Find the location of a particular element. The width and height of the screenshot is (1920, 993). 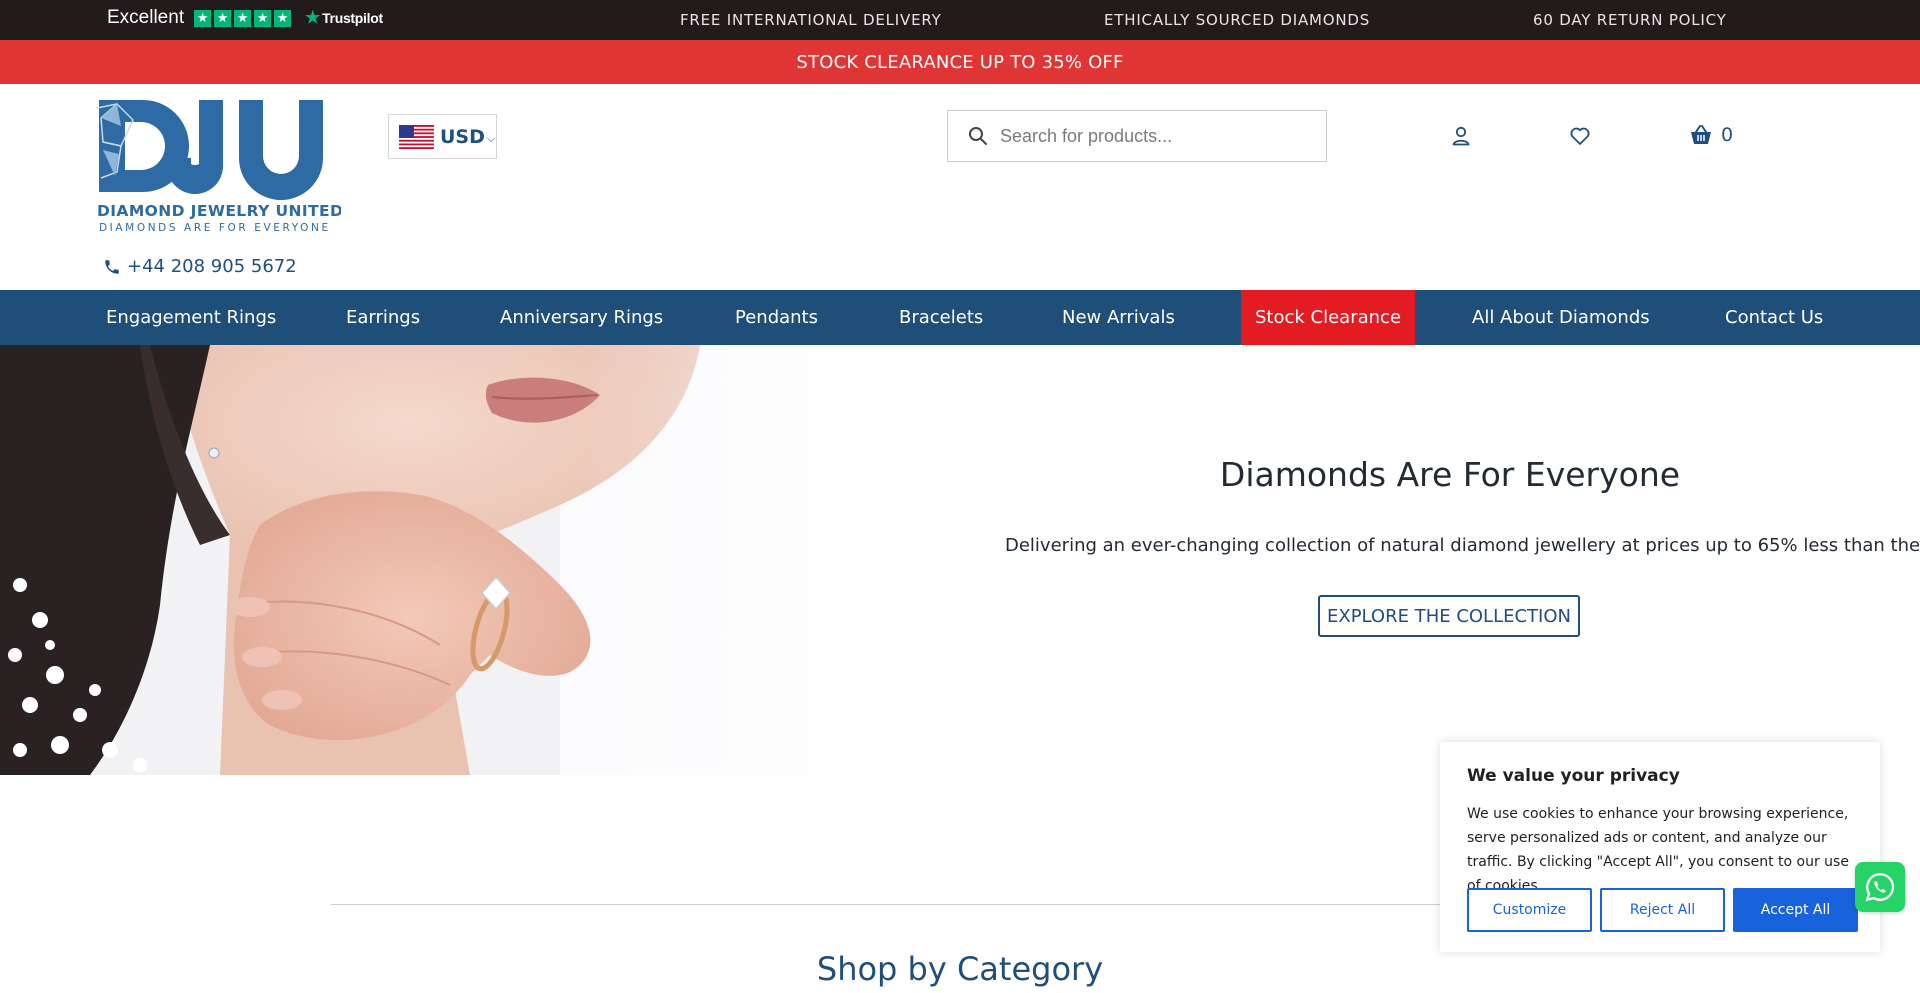

reject-all-button: Reject All is located at coordinates (1662, 910).